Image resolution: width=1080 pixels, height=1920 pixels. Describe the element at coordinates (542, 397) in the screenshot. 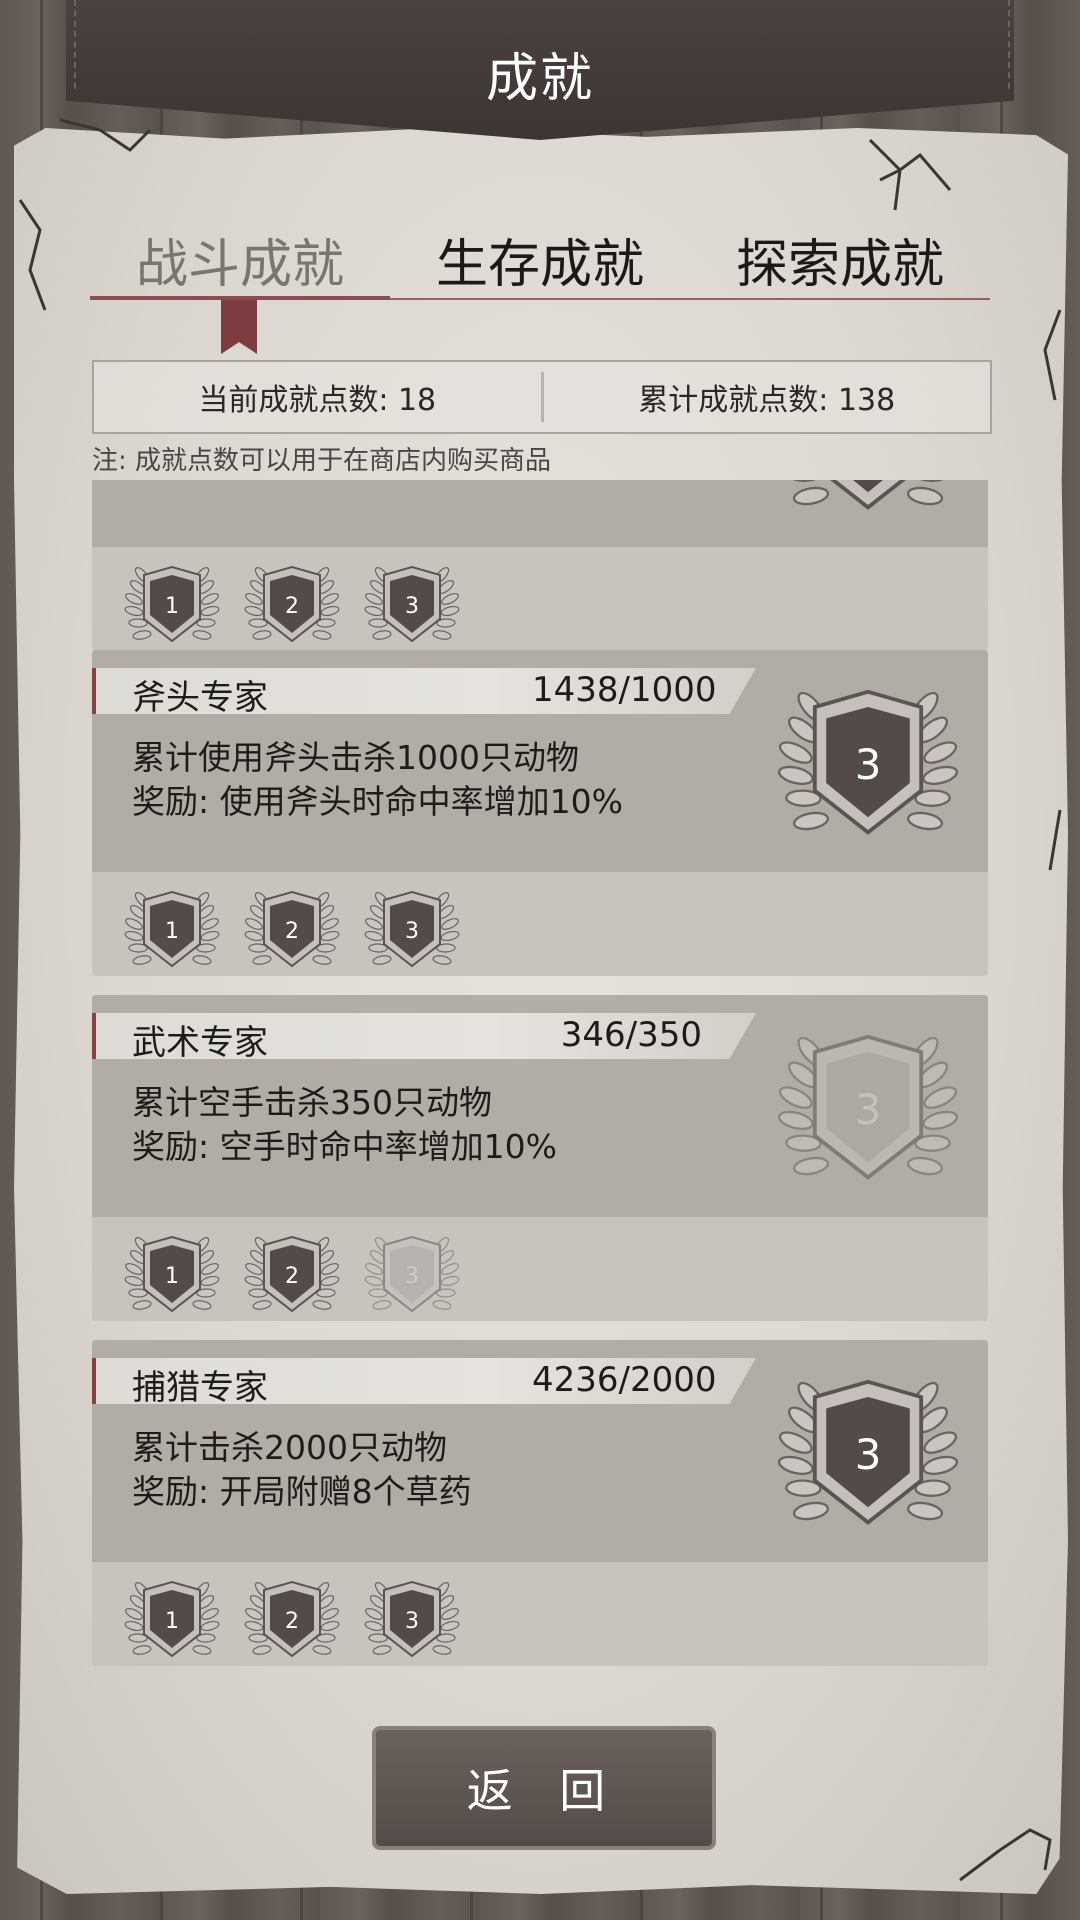

I see `points-box: 当前成就点数: 18 累计成就点数: 138` at that location.